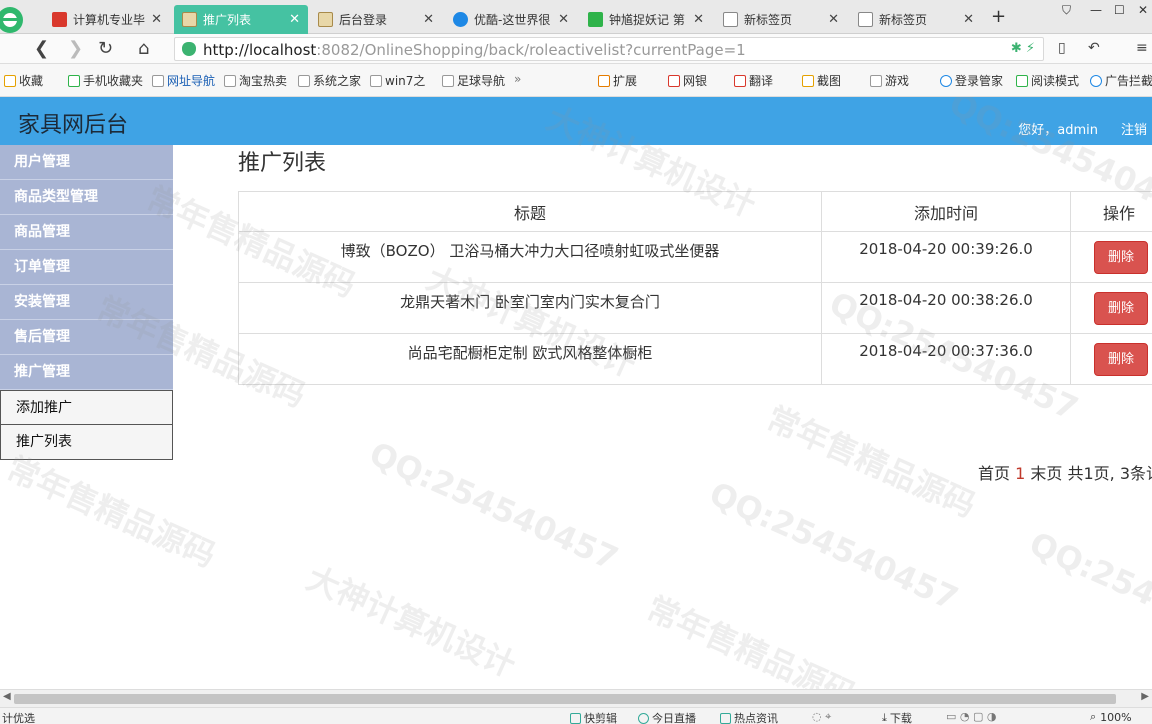 The width and height of the screenshot is (1152, 724). I want to click on more-favorites-icon: », so click(517, 79).